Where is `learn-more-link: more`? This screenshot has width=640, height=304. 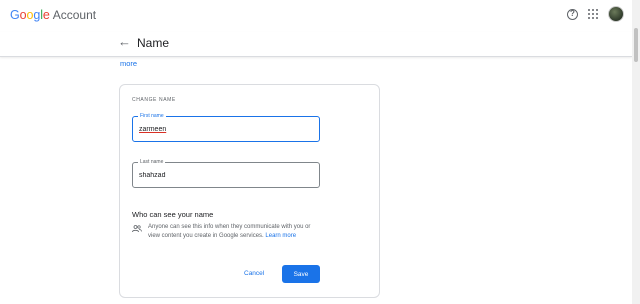
learn-more-link: more is located at coordinates (128, 63).